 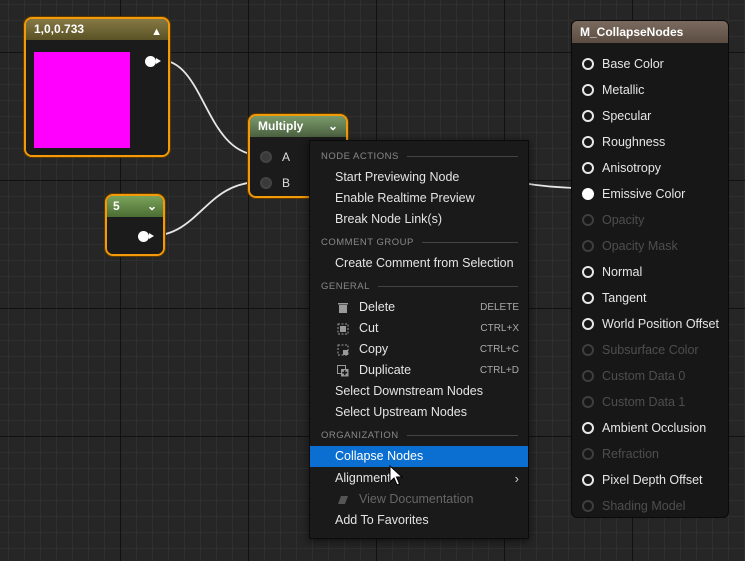 What do you see at coordinates (363, 478) in the screenshot?
I see `menu-alignment-label: Alignment` at bounding box center [363, 478].